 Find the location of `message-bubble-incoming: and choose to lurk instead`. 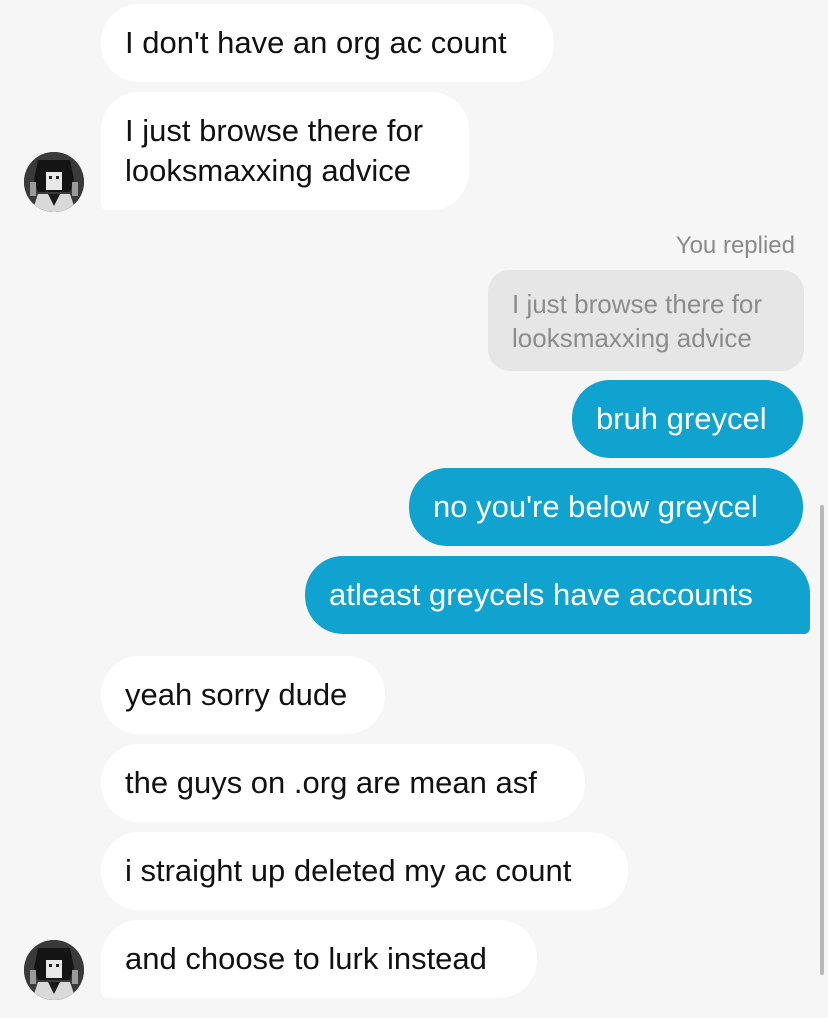

message-bubble-incoming: and choose to lurk instead is located at coordinates (319, 959).